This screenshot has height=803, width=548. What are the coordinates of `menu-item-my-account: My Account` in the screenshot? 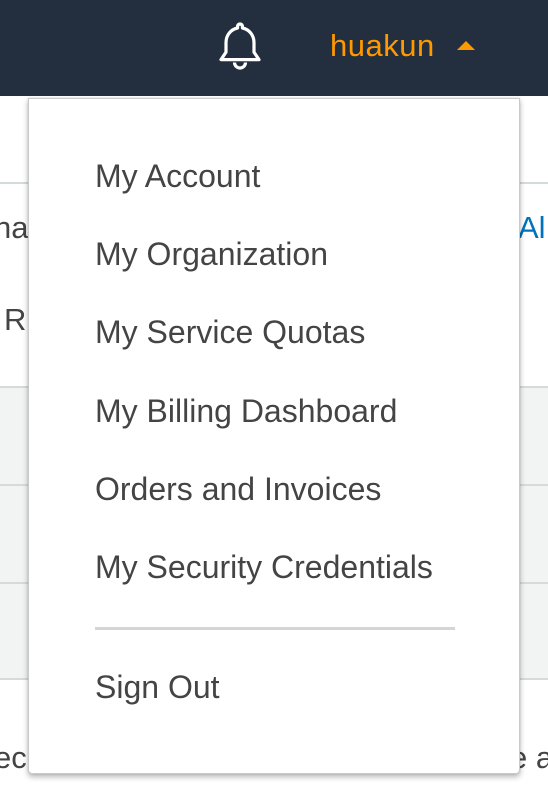 It's located at (177, 176).